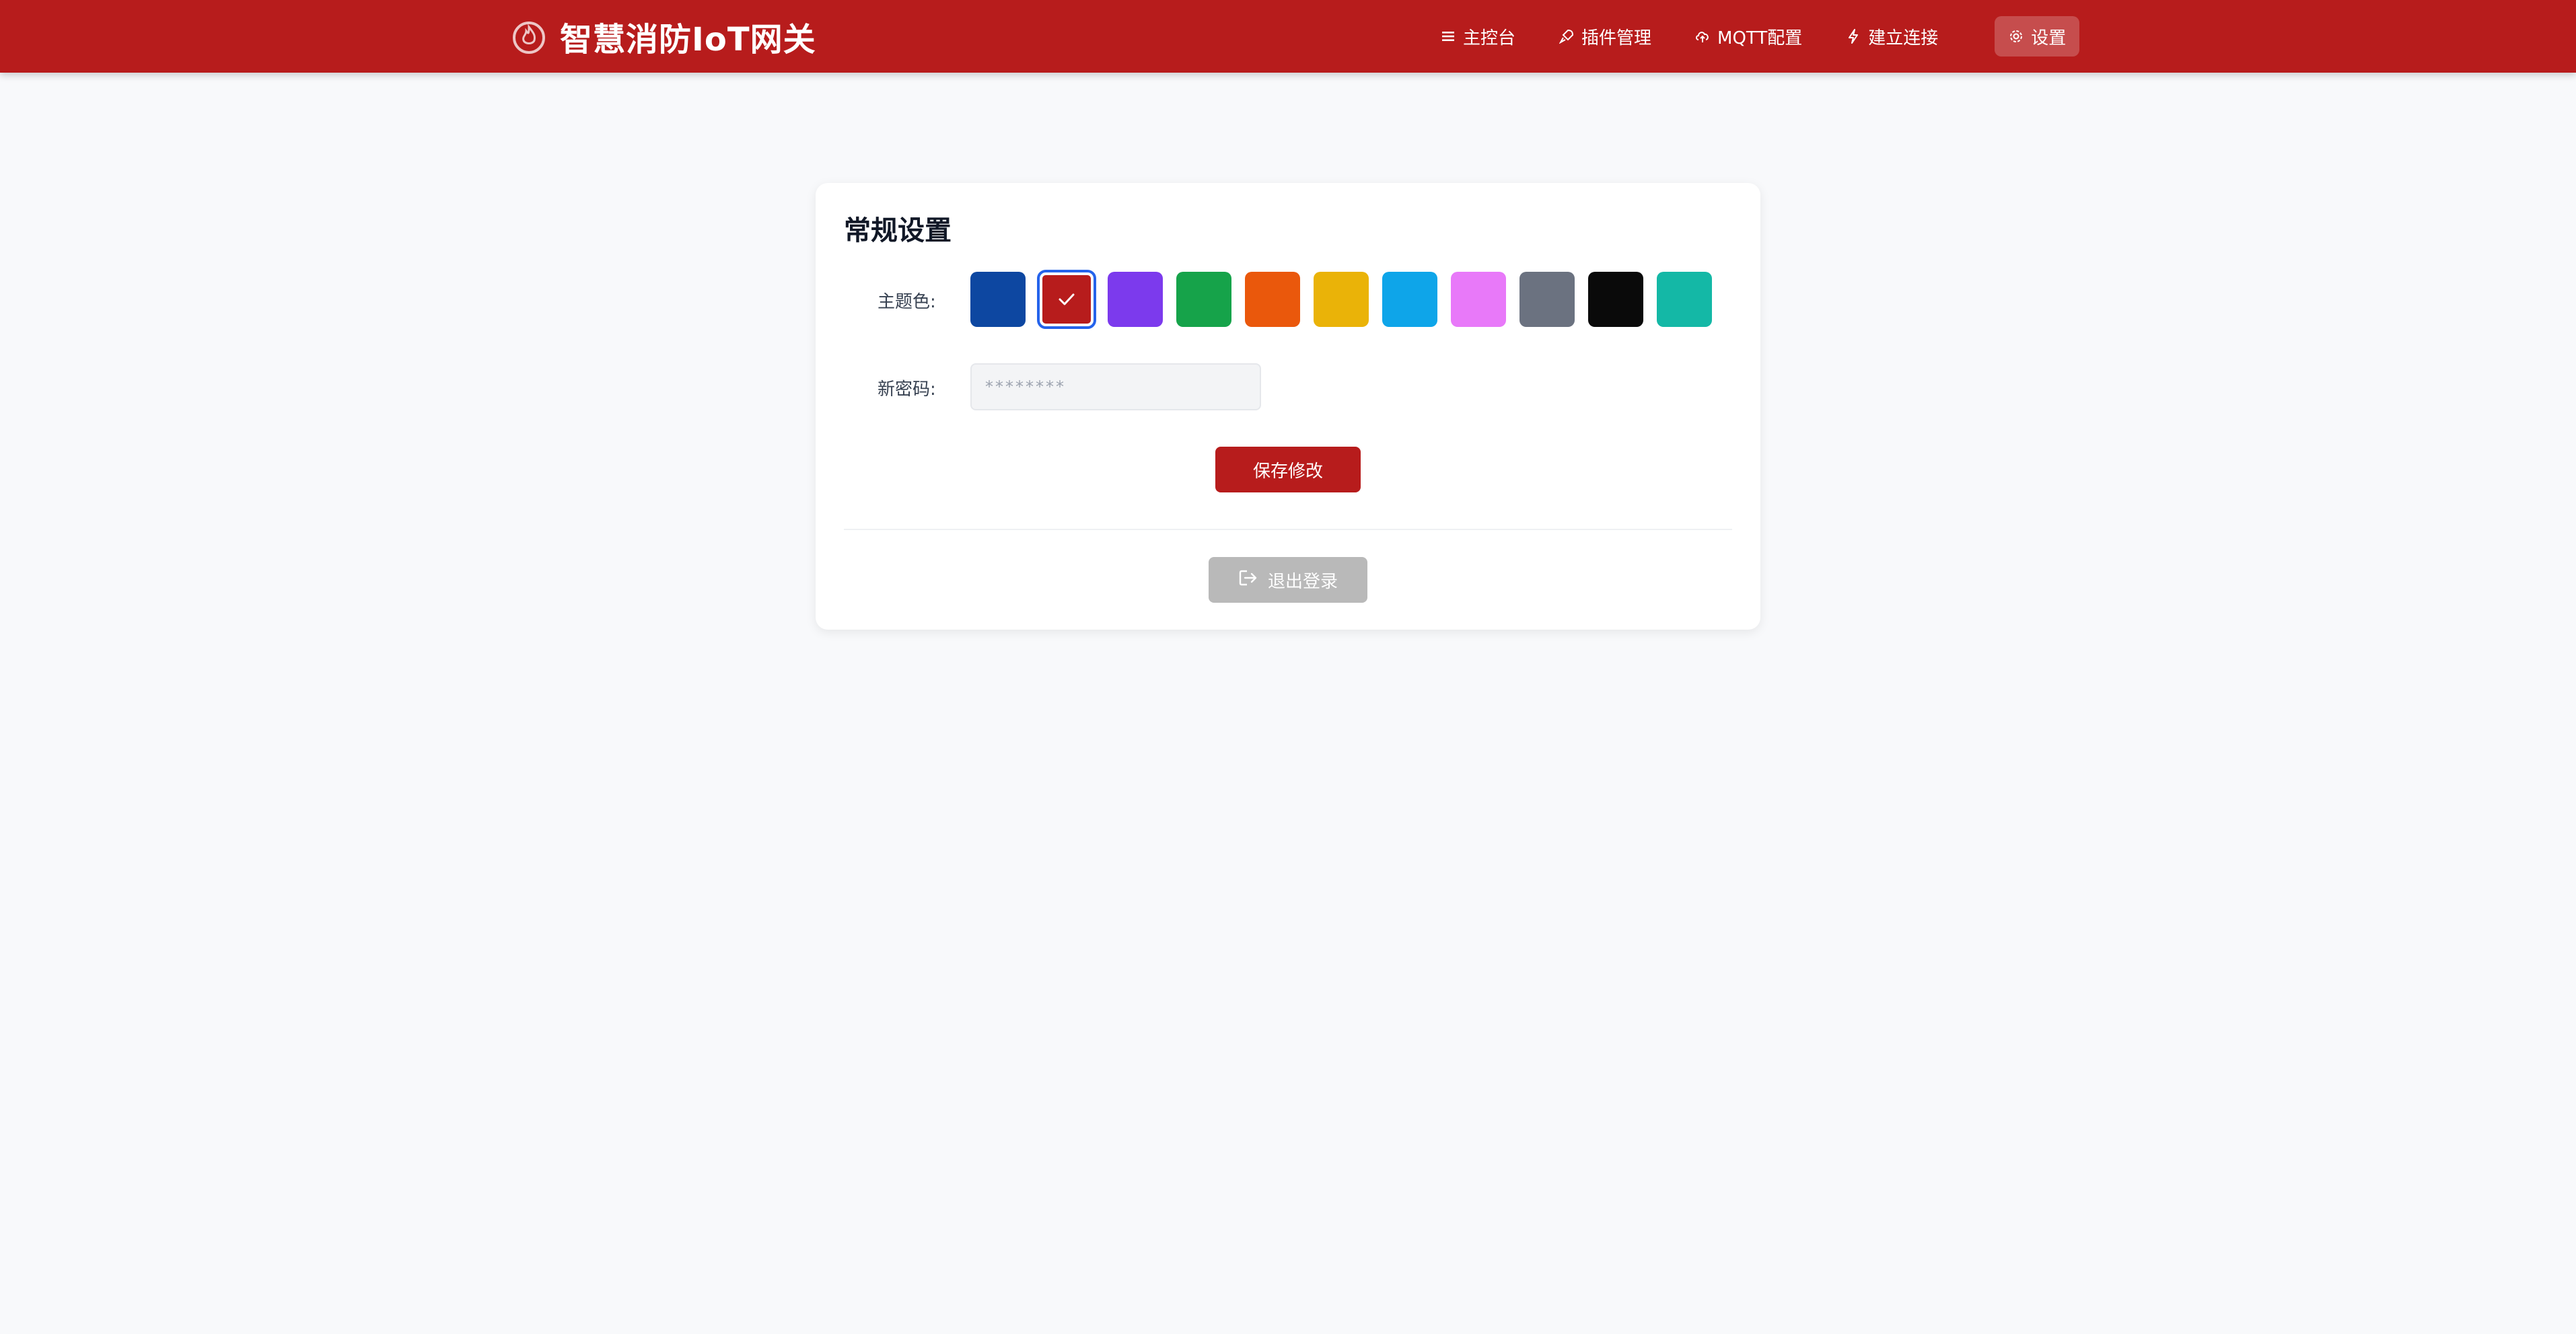 Image resolution: width=2576 pixels, height=1334 pixels. I want to click on menu-icon, so click(1448, 36).